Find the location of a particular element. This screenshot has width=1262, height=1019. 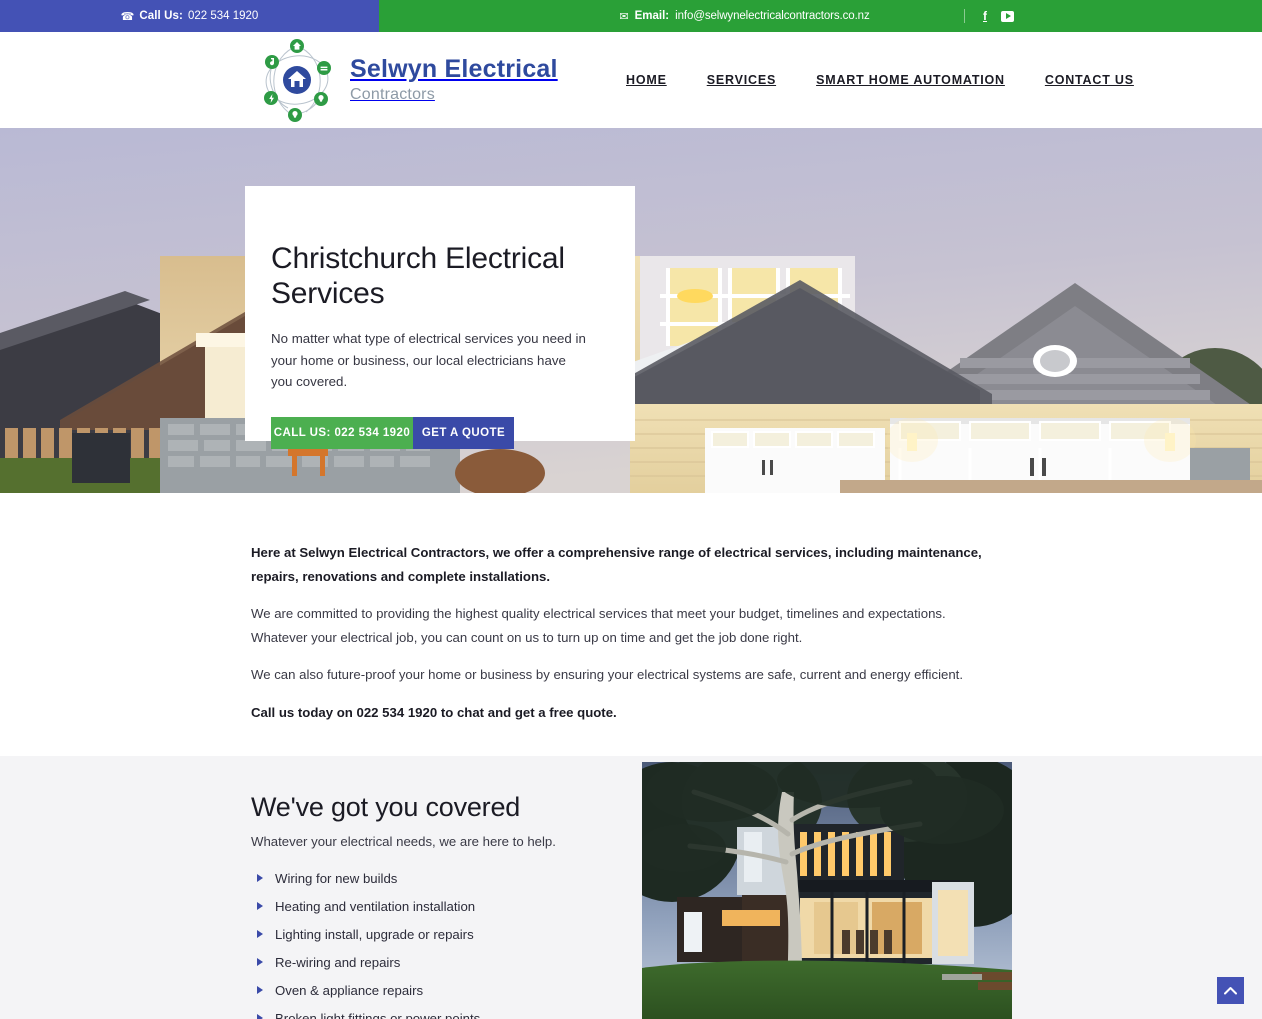

list-item: Wiring for new builds is located at coordinates (436, 878).